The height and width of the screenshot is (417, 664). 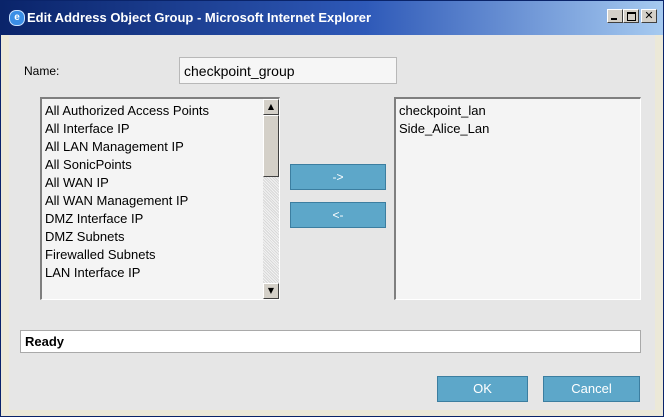 I want to click on name-label: Name:, so click(x=42, y=71).